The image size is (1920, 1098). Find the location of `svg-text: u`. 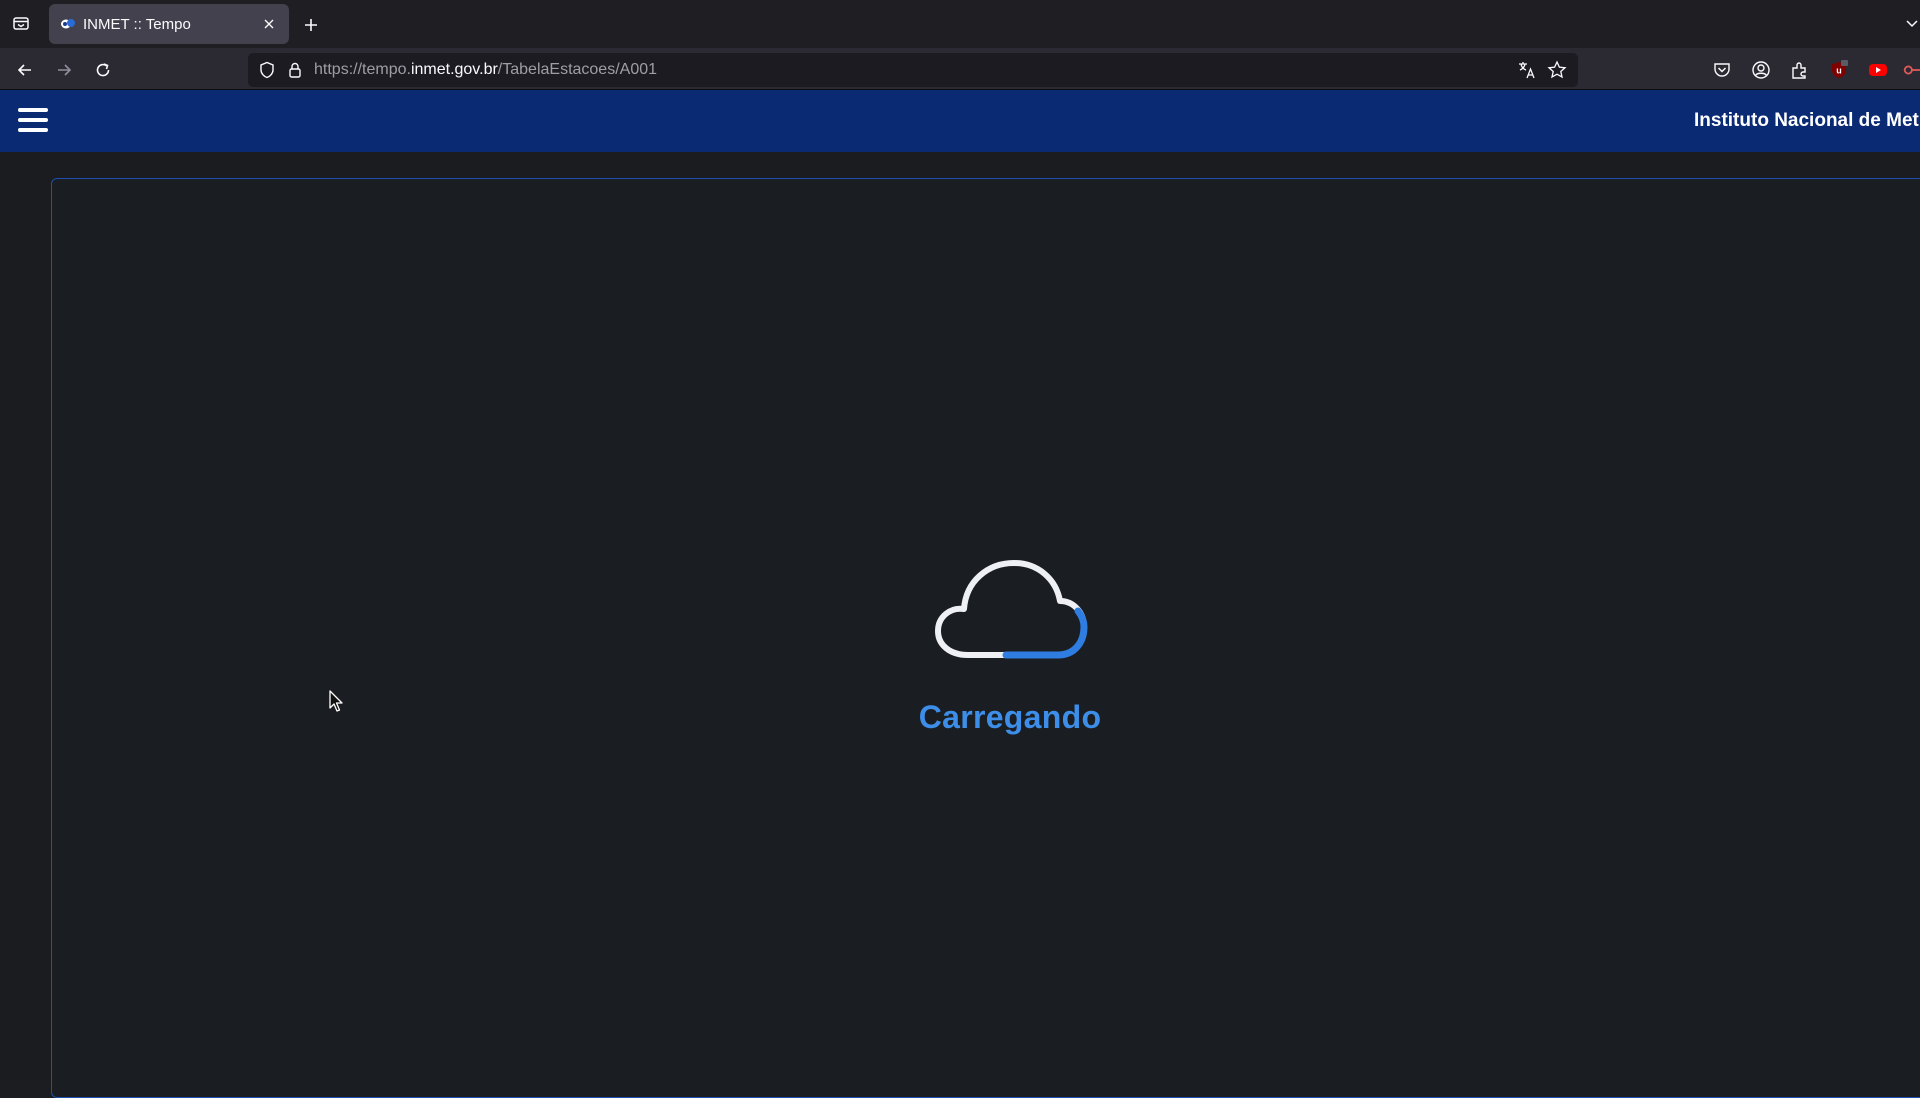

svg-text: u is located at coordinates (1839, 71).